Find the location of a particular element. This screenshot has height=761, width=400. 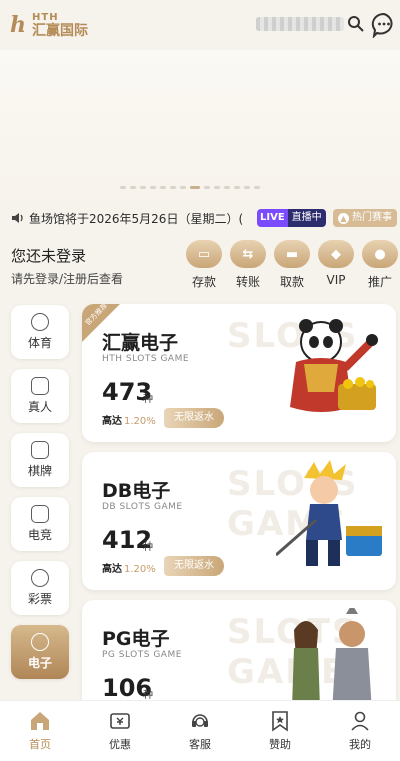

card-title: 汇赢电子 is located at coordinates (140, 343).